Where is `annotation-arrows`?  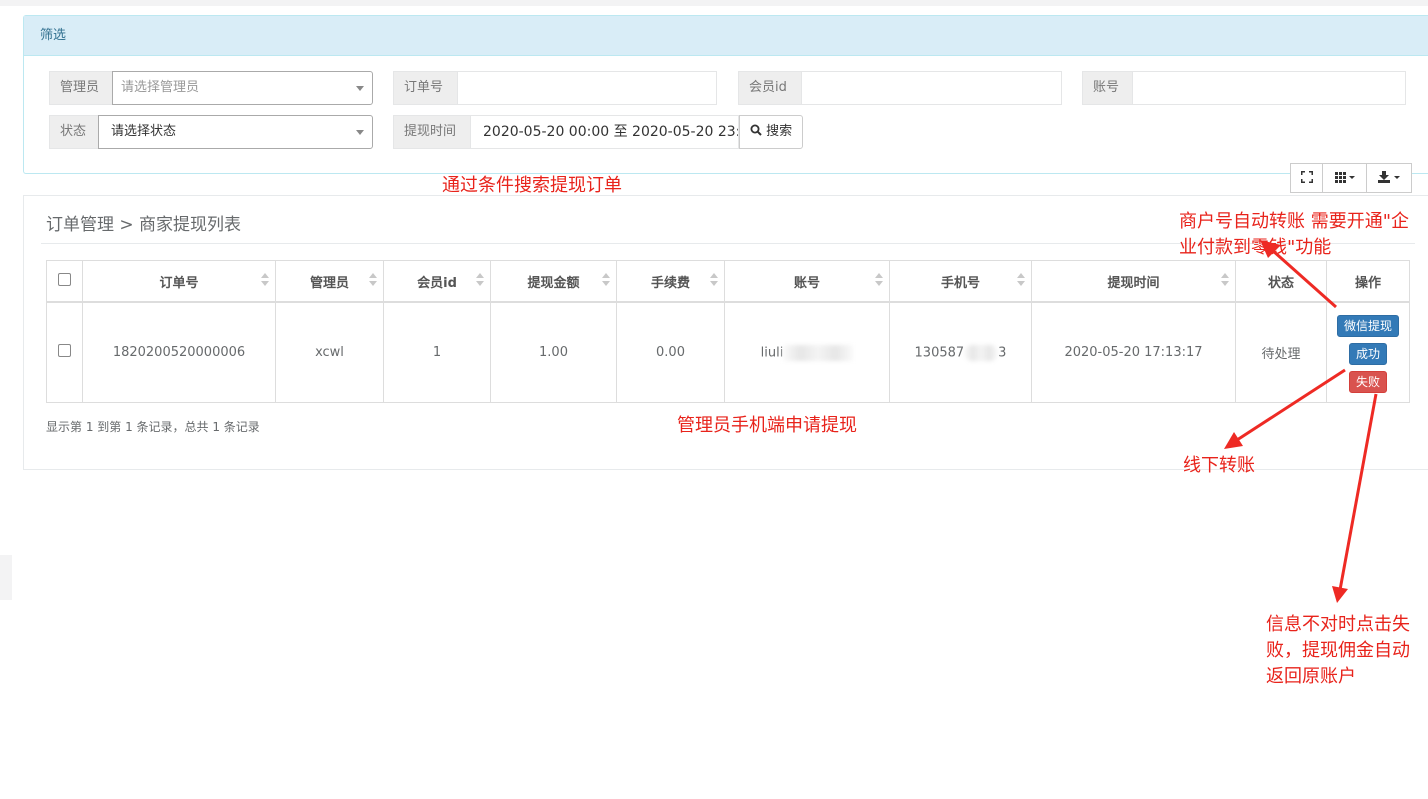 annotation-arrows is located at coordinates (1301, 421).